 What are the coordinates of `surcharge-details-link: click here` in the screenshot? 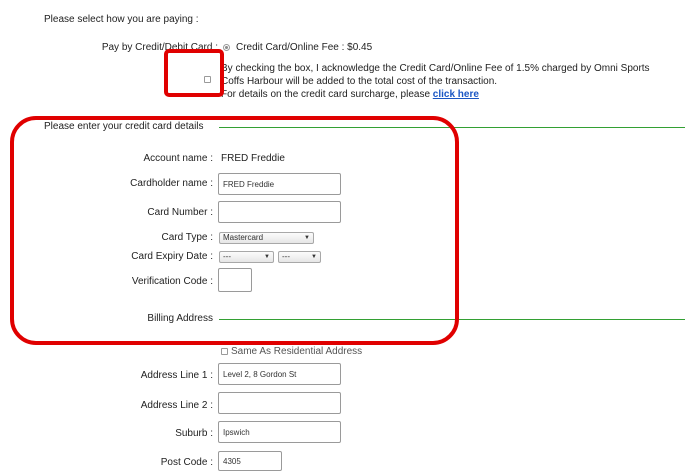 It's located at (456, 94).